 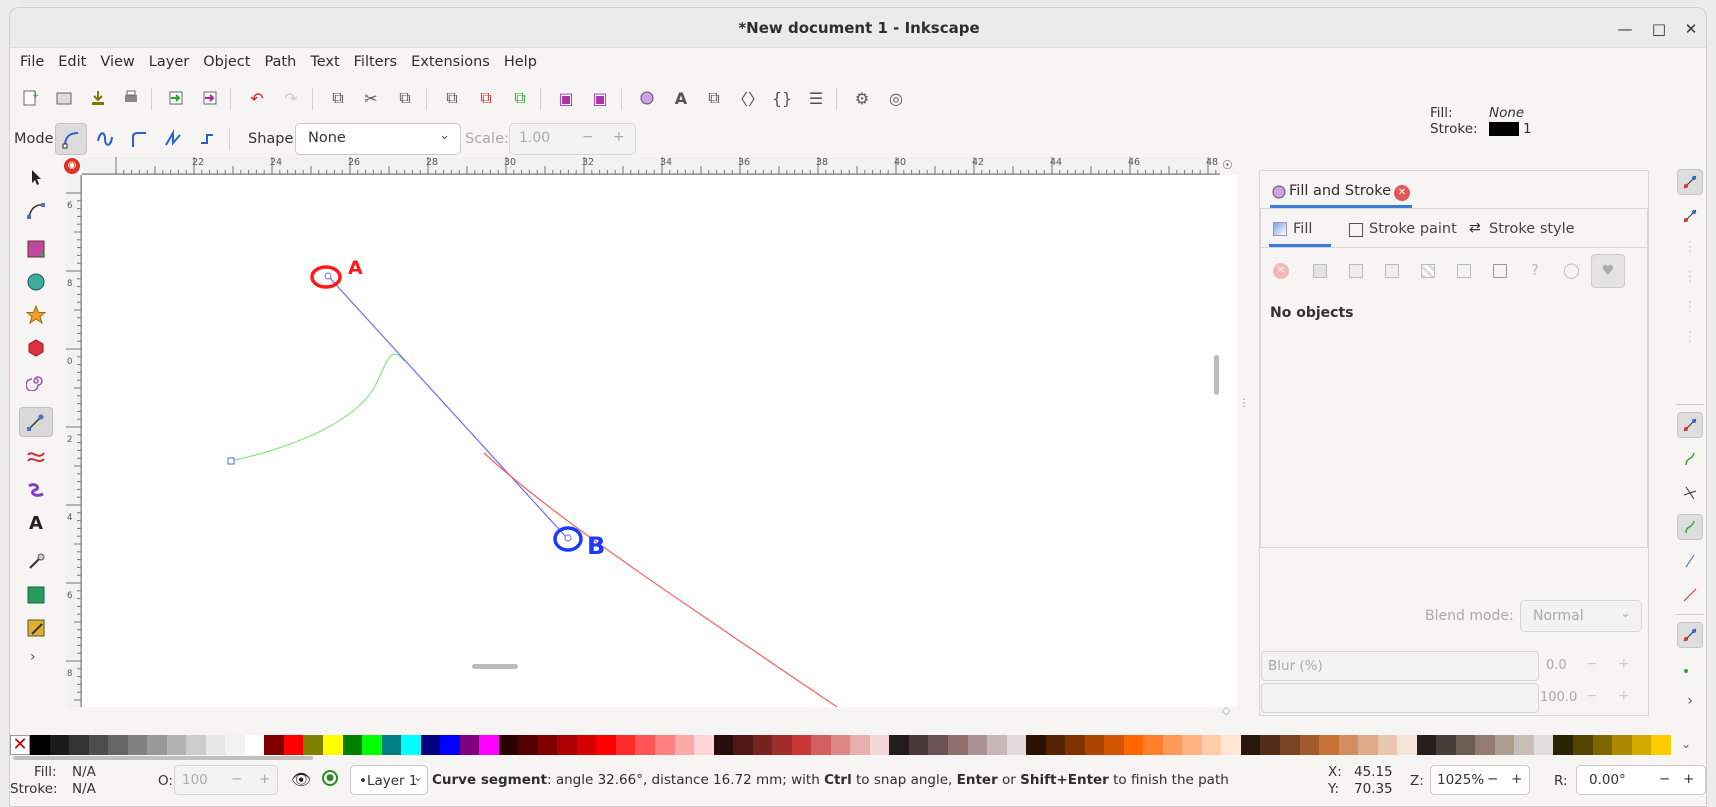 I want to click on mode-bspline-button, so click(x=139, y=139).